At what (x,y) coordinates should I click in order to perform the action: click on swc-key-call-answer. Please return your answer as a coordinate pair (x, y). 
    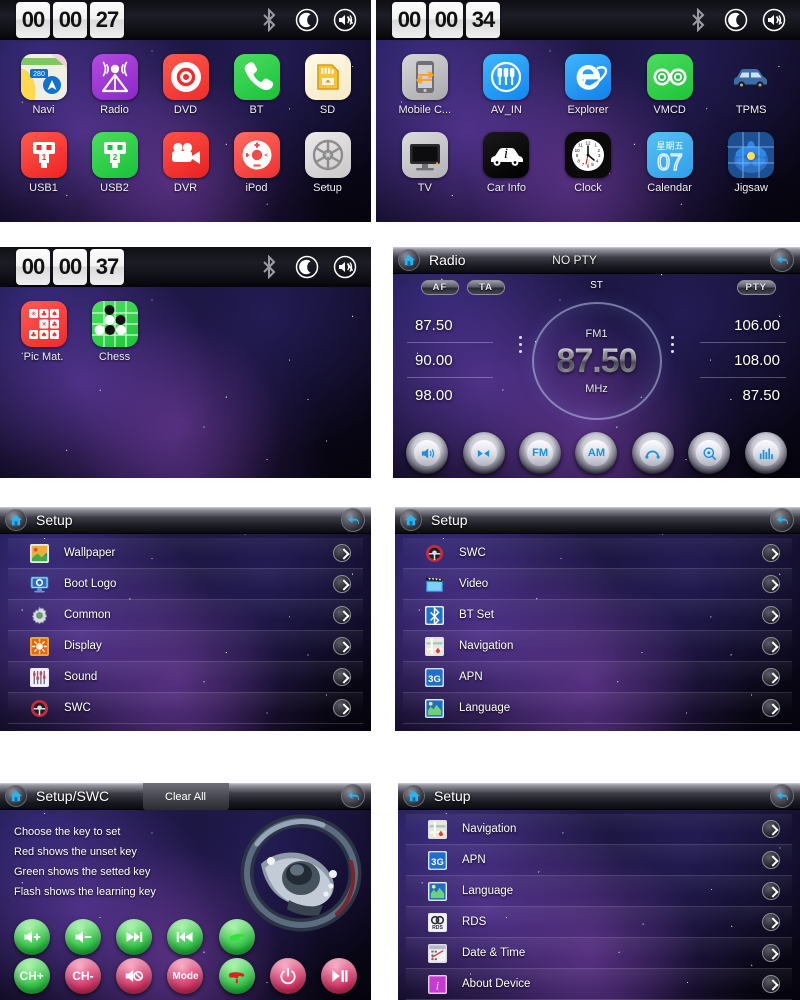
    Looking at the image, I should click on (236, 937).